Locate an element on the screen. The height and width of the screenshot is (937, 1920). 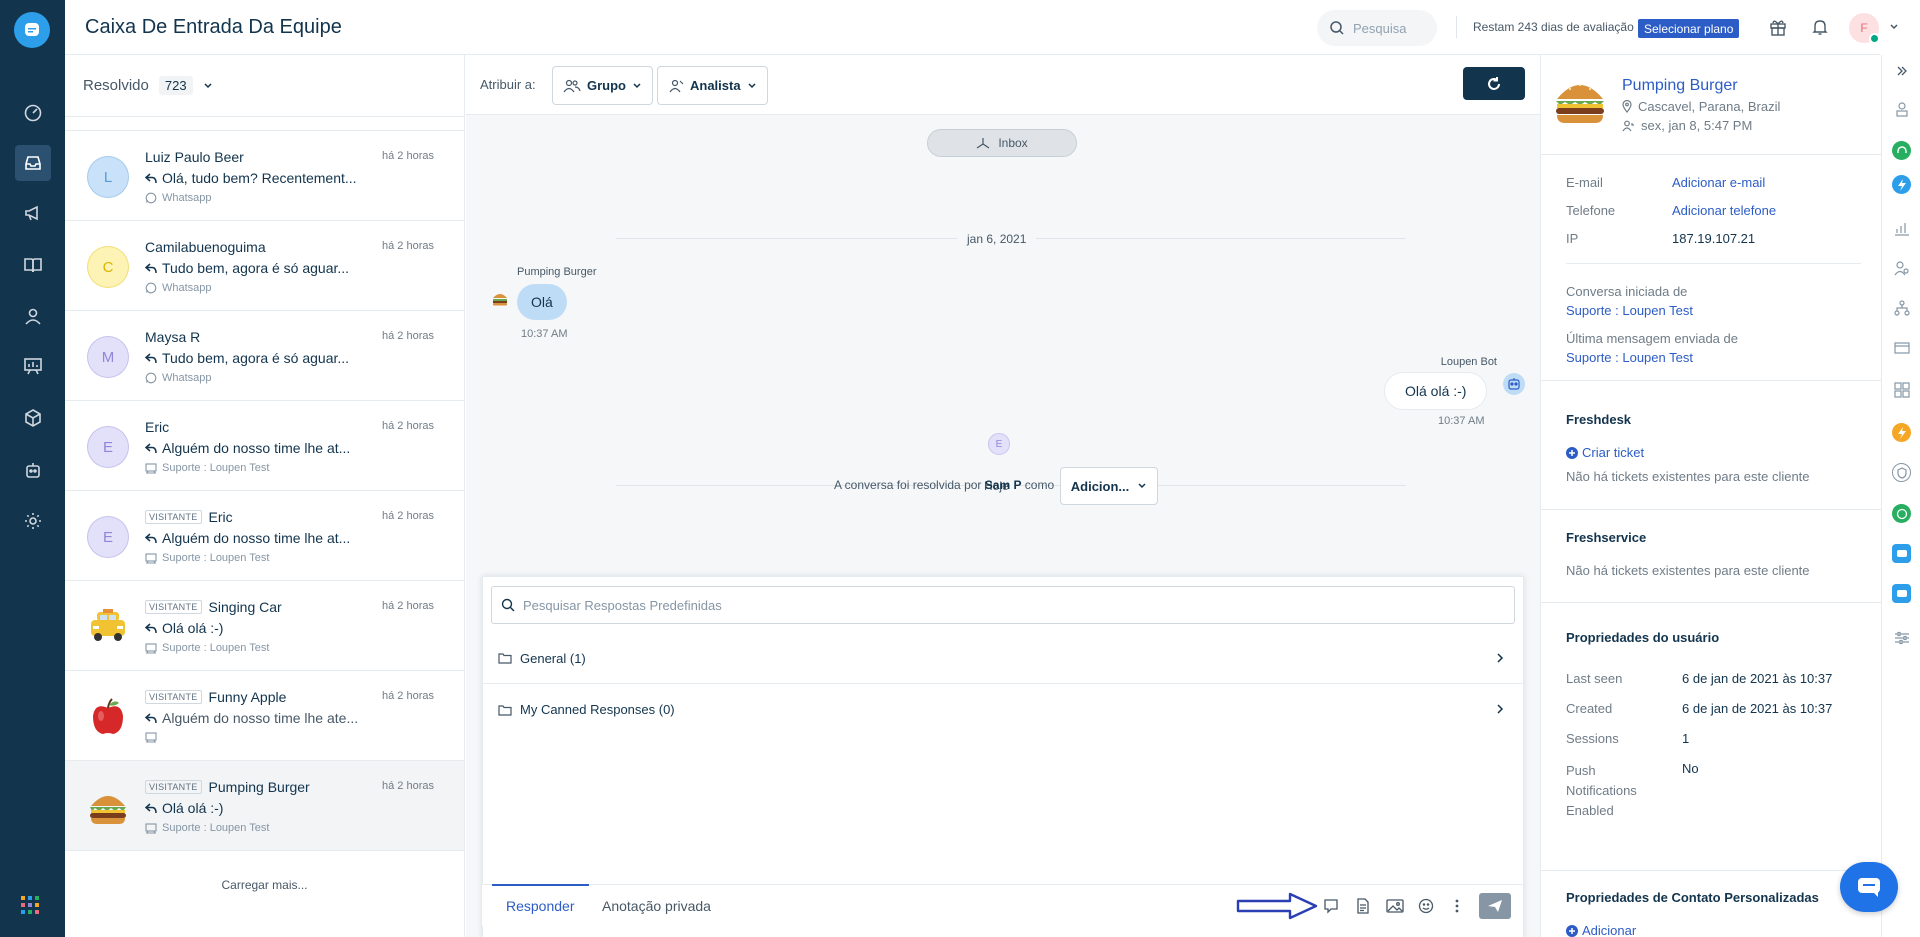
bot-sender: Loupen Bot is located at coordinates (1468, 362).